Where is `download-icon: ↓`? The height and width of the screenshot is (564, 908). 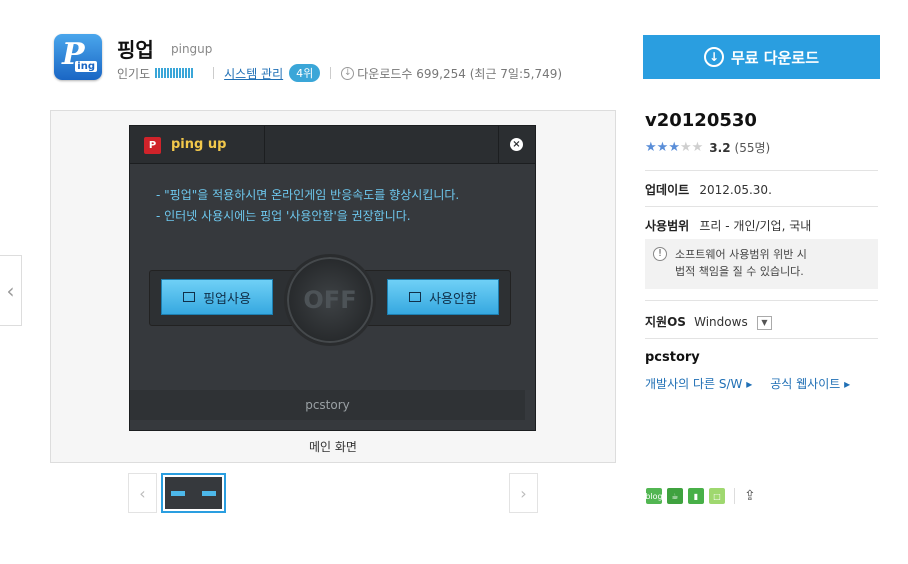
download-icon: ↓ is located at coordinates (713, 57).